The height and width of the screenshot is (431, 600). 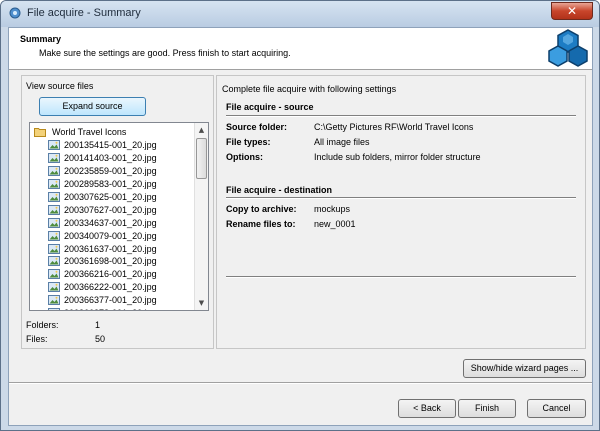 I want to click on file-types-label: File types:, so click(x=248, y=142).